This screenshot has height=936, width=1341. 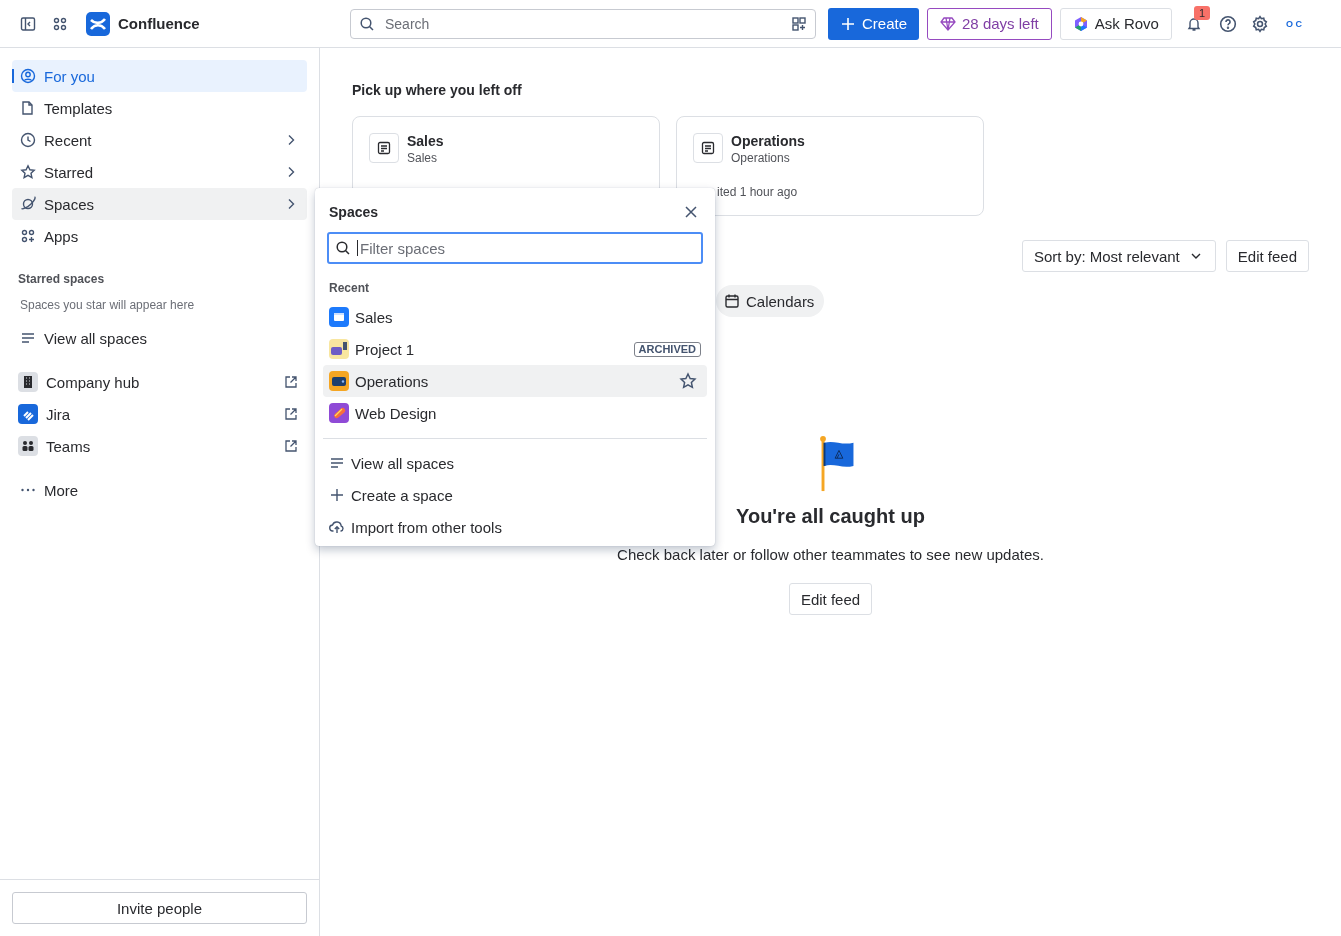 What do you see at coordinates (28, 382) in the screenshot?
I see `building-icon` at bounding box center [28, 382].